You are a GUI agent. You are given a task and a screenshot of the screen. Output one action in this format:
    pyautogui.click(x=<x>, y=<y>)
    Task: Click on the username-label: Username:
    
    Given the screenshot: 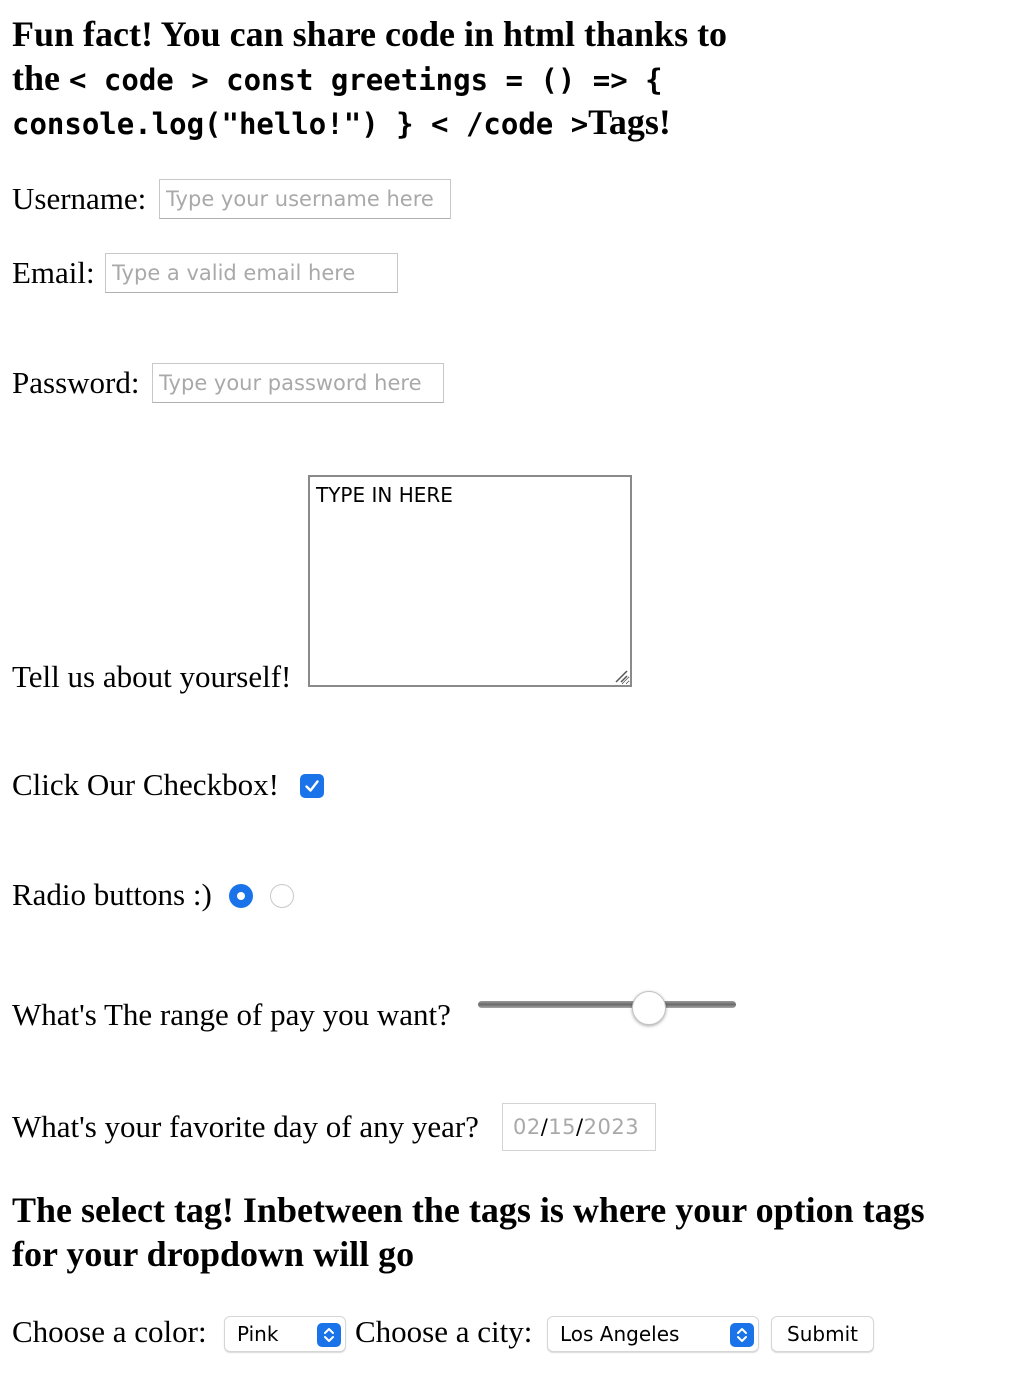 What is the action you would take?
    pyautogui.click(x=79, y=198)
    